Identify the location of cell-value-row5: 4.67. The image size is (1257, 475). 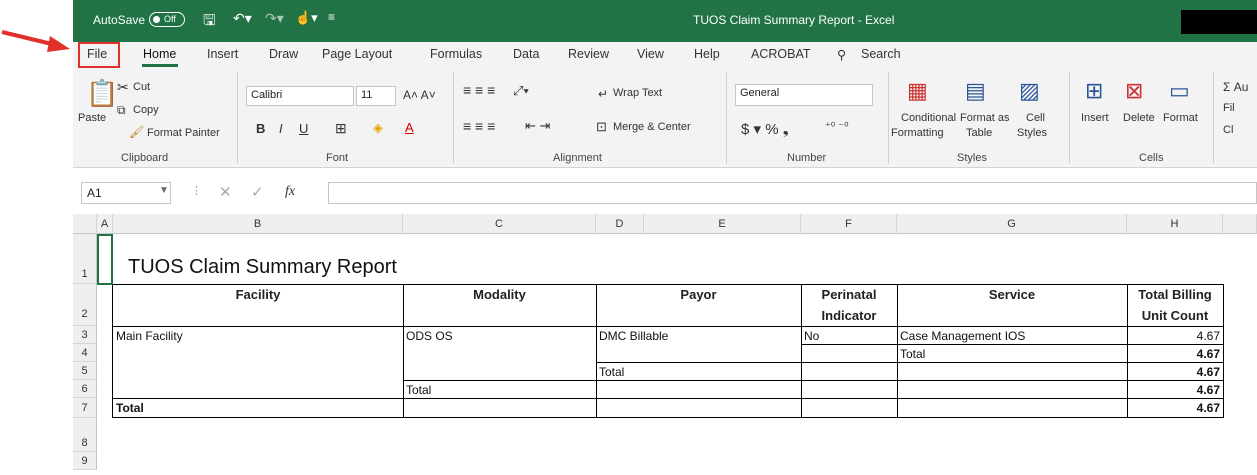
(1173, 372).